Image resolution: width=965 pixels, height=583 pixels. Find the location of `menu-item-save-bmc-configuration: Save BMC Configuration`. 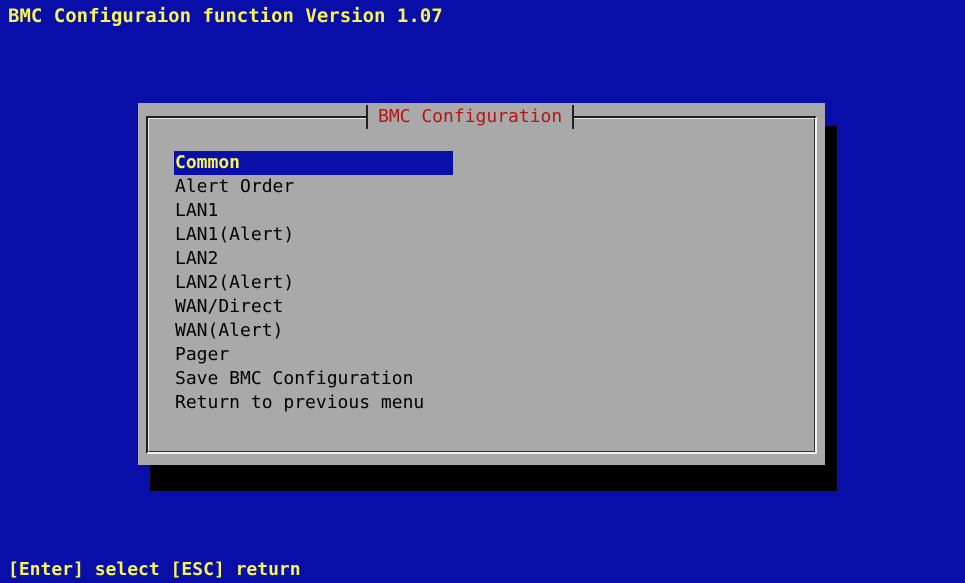

menu-item-save-bmc-configuration: Save BMC Configuration is located at coordinates (313, 379).